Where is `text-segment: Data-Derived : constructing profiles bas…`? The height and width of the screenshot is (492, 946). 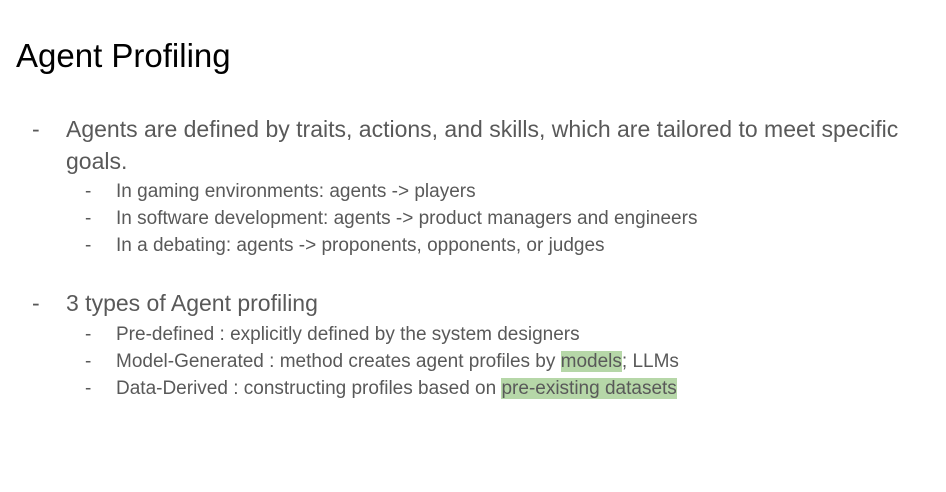 text-segment: Data-Derived : constructing profiles bas… is located at coordinates (309, 388).